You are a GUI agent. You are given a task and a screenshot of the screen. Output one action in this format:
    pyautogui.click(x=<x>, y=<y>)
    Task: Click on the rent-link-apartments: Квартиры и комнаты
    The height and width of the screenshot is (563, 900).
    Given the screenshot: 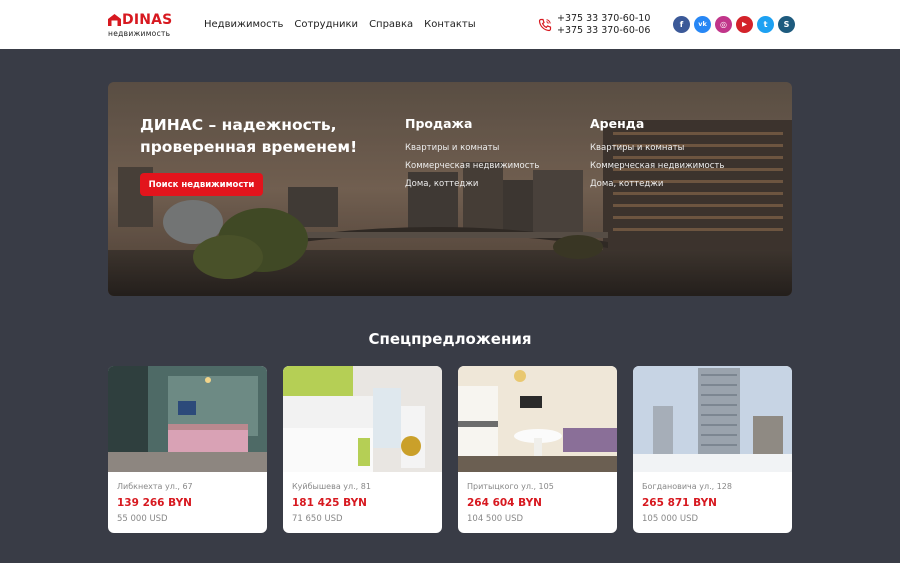 What is the action you would take?
    pyautogui.click(x=657, y=148)
    